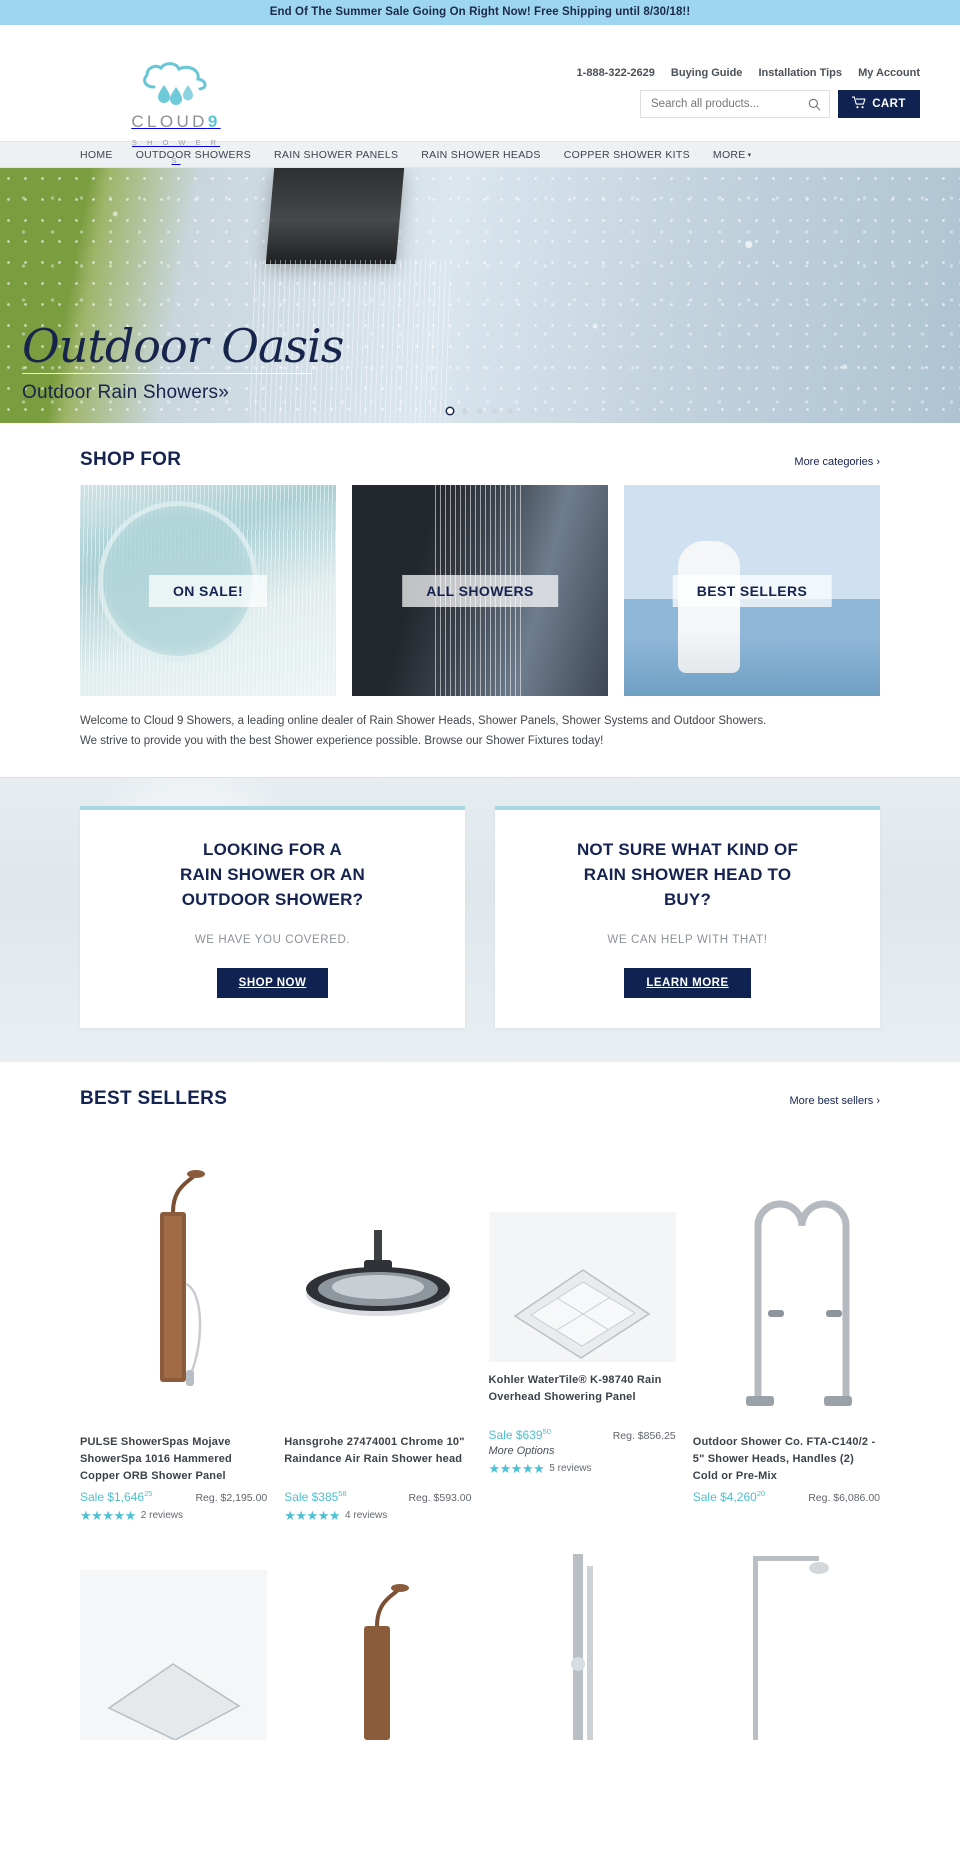 This screenshot has width=960, height=1875. I want to click on category-tile-best-sellers: BEST SELLERS, so click(752, 590).